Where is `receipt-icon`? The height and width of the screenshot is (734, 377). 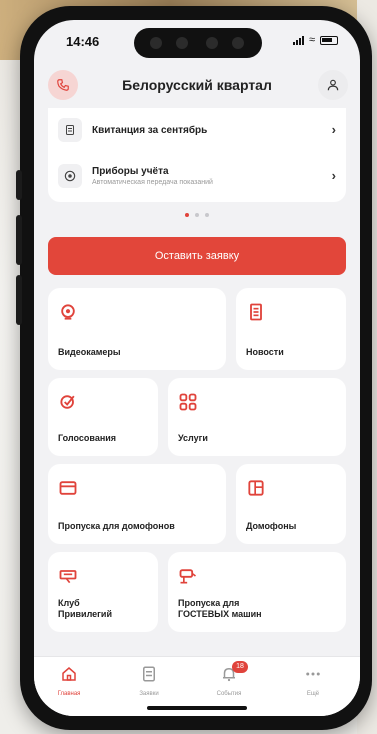 receipt-icon is located at coordinates (70, 130).